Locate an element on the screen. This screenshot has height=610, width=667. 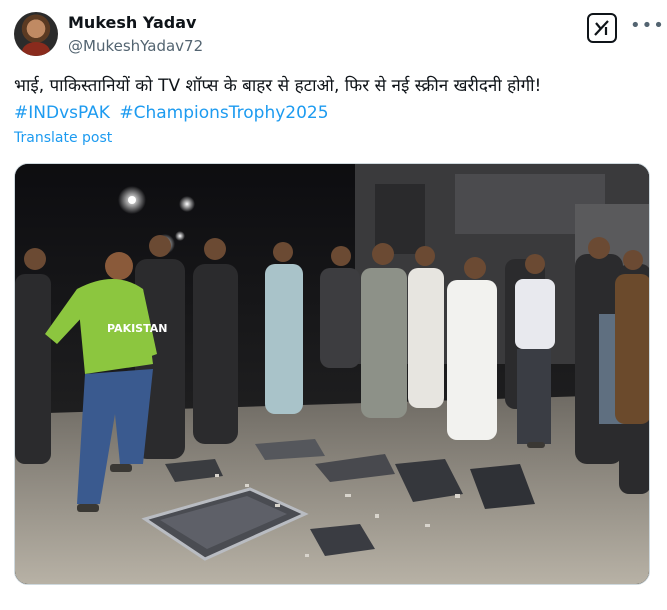
grok-glyph is located at coordinates (601, 28).